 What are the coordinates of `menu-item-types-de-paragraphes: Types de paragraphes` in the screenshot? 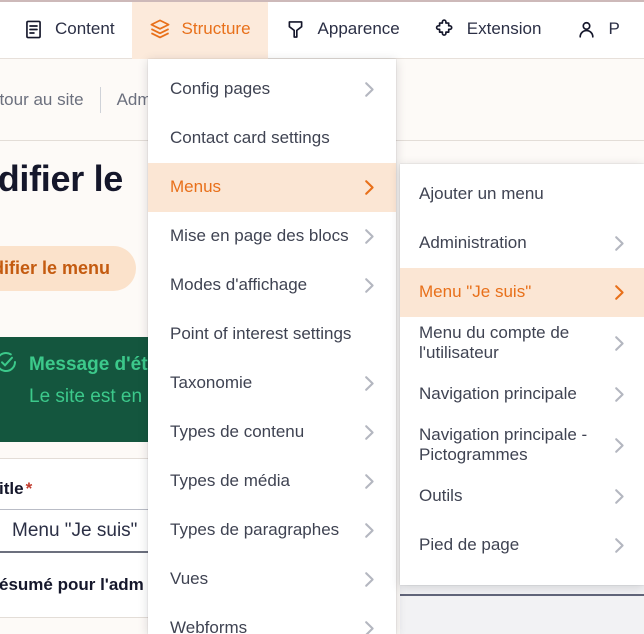 It's located at (272, 530).